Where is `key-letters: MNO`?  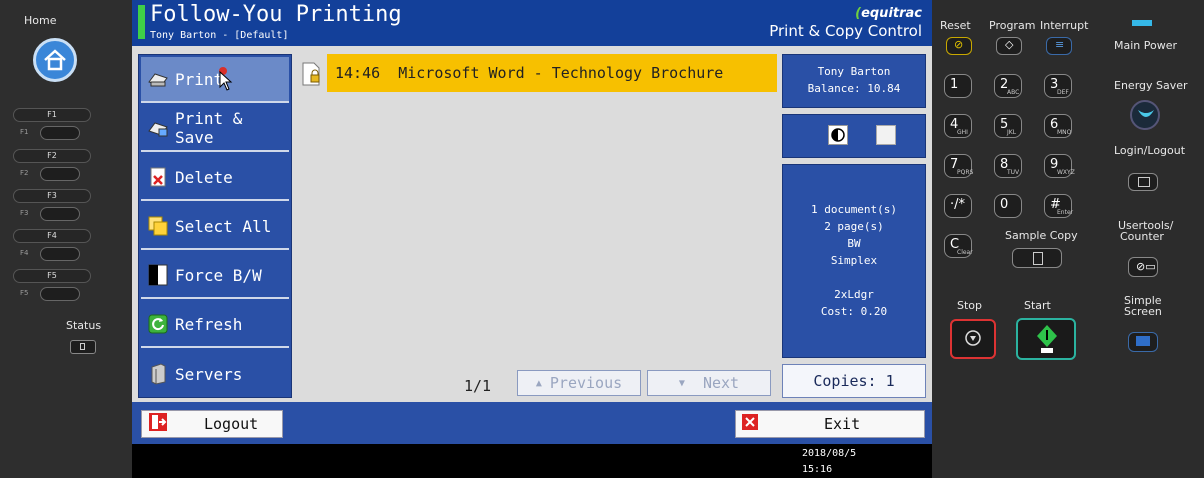
key-letters: MNO is located at coordinates (1064, 132).